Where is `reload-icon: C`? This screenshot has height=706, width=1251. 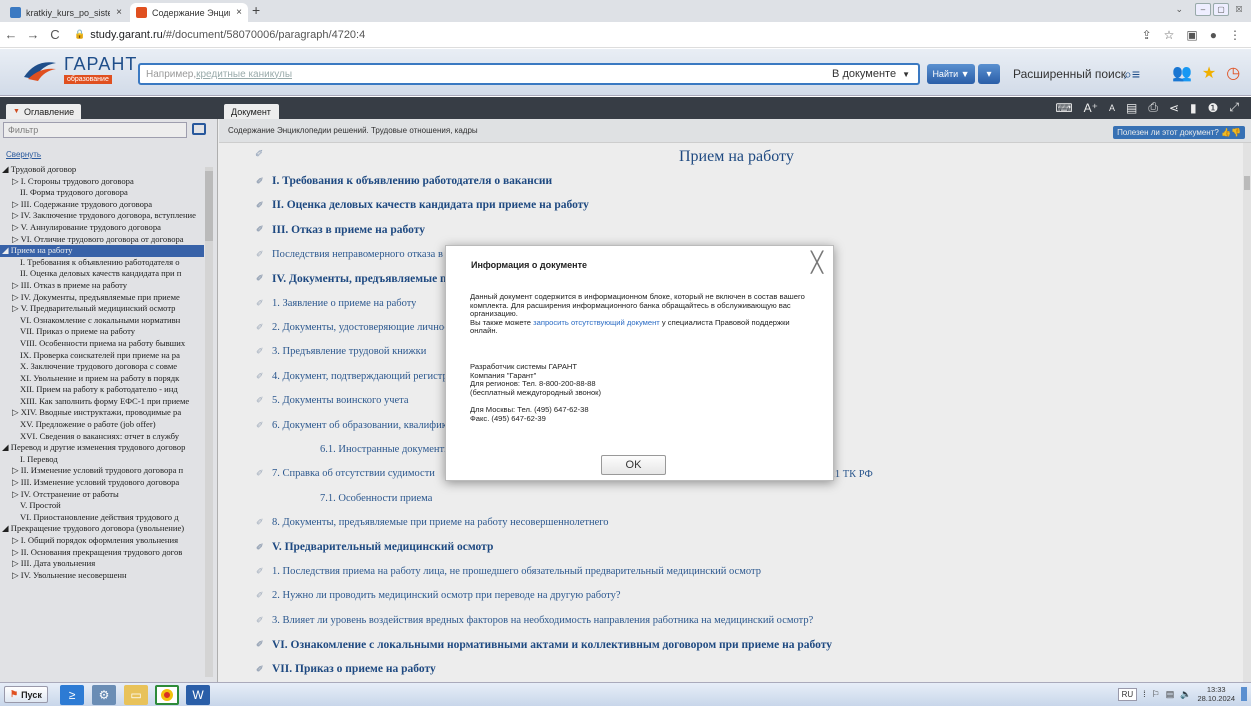 reload-icon: C is located at coordinates (55, 34).